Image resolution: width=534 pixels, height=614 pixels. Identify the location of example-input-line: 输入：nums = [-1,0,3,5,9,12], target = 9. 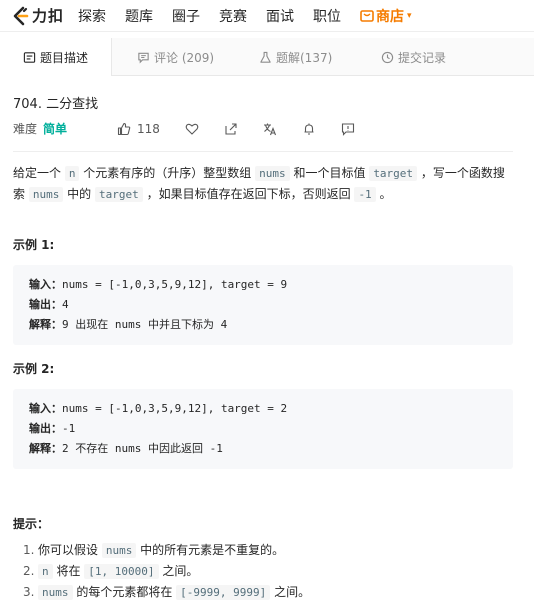
(263, 285).